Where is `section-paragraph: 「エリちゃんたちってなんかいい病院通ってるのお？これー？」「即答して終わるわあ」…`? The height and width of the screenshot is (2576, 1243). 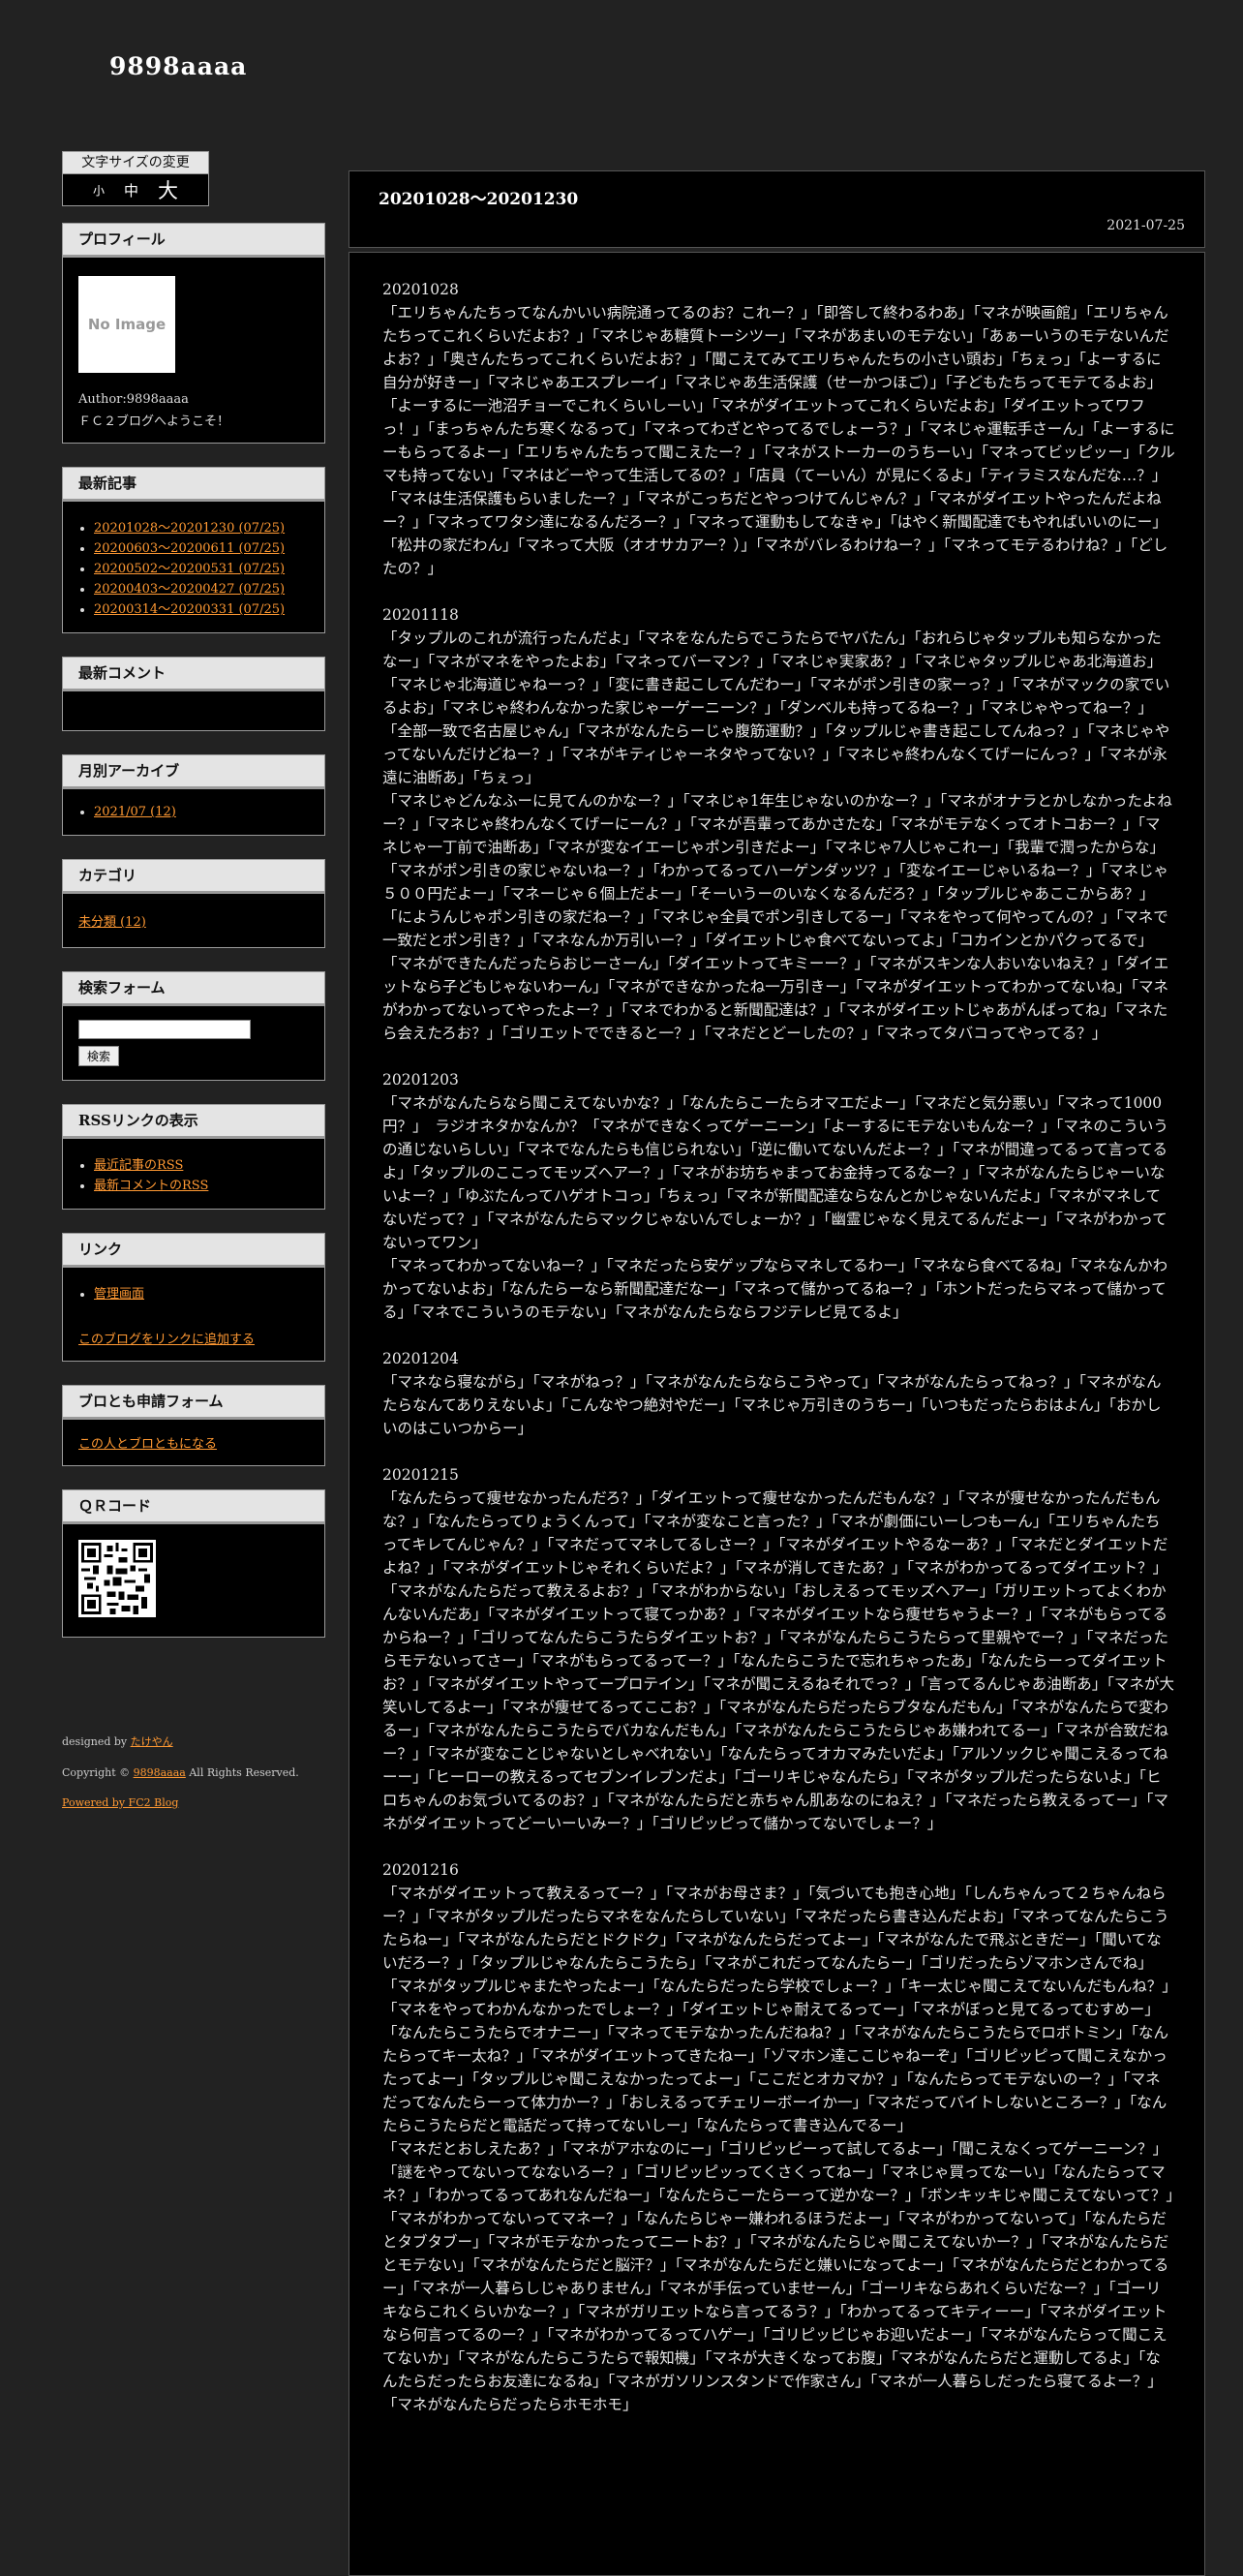 section-paragraph: 「エリちゃんたちってなんかいい病院通ってるのお？これー？」「即答して終わるわあ」… is located at coordinates (778, 440).